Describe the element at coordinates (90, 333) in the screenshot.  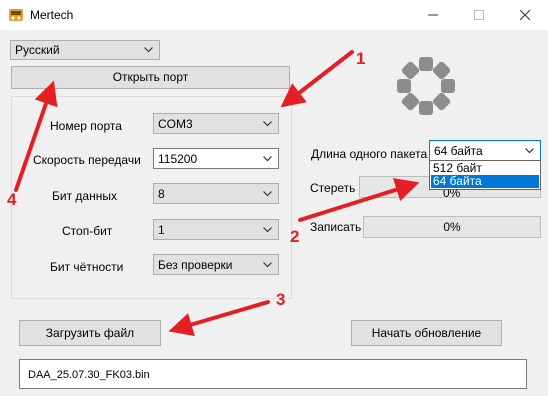
I see `load-file-button: Загрузить файл` at that location.